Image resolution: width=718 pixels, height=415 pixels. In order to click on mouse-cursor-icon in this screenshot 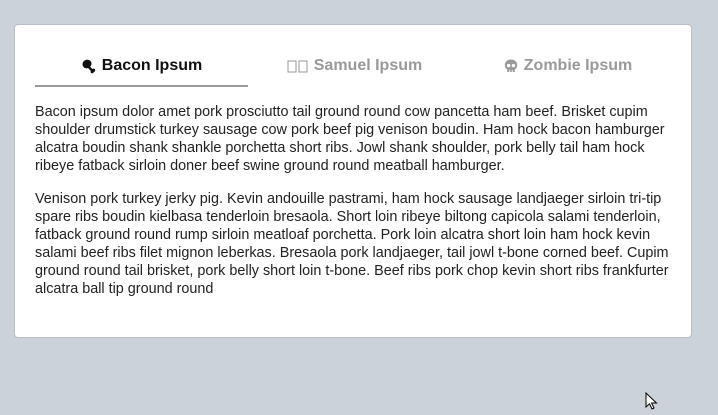, I will do `click(652, 400)`.